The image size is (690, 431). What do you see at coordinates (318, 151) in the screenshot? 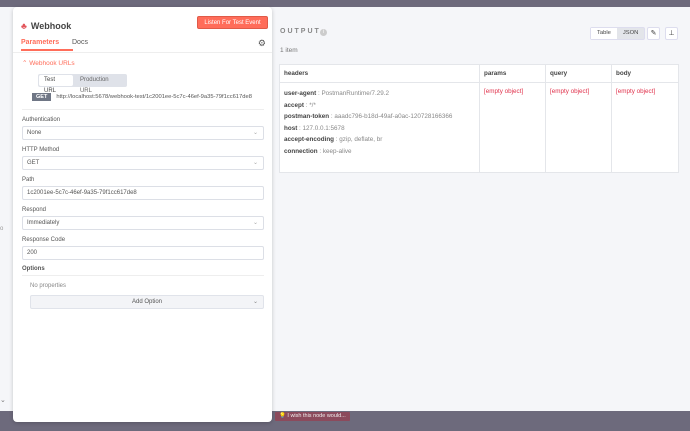
I see `header-entry: connection : keep-alive` at bounding box center [318, 151].